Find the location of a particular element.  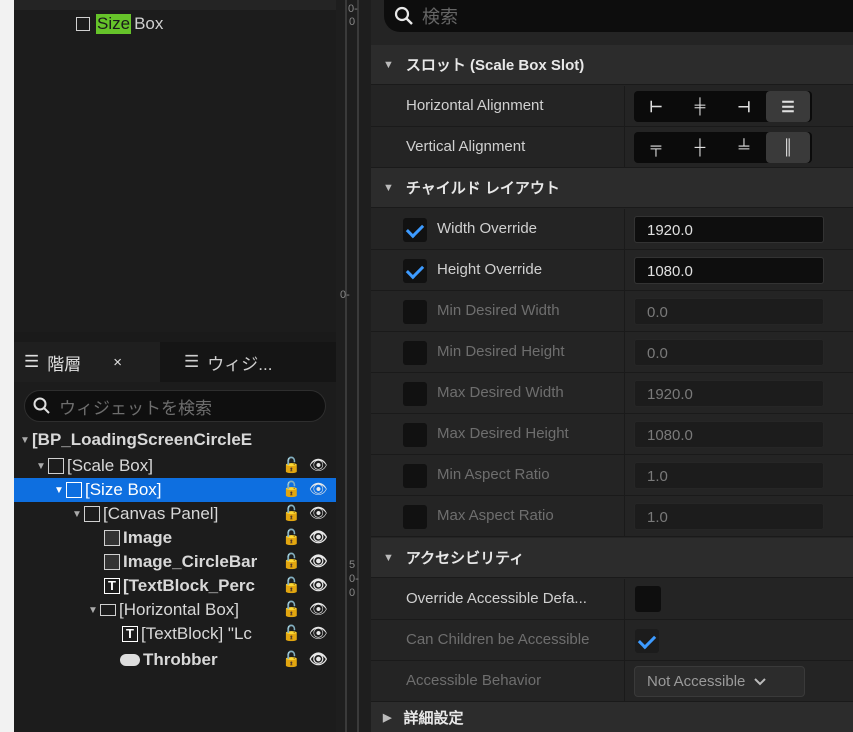

ruler-line is located at coordinates (358, 366).